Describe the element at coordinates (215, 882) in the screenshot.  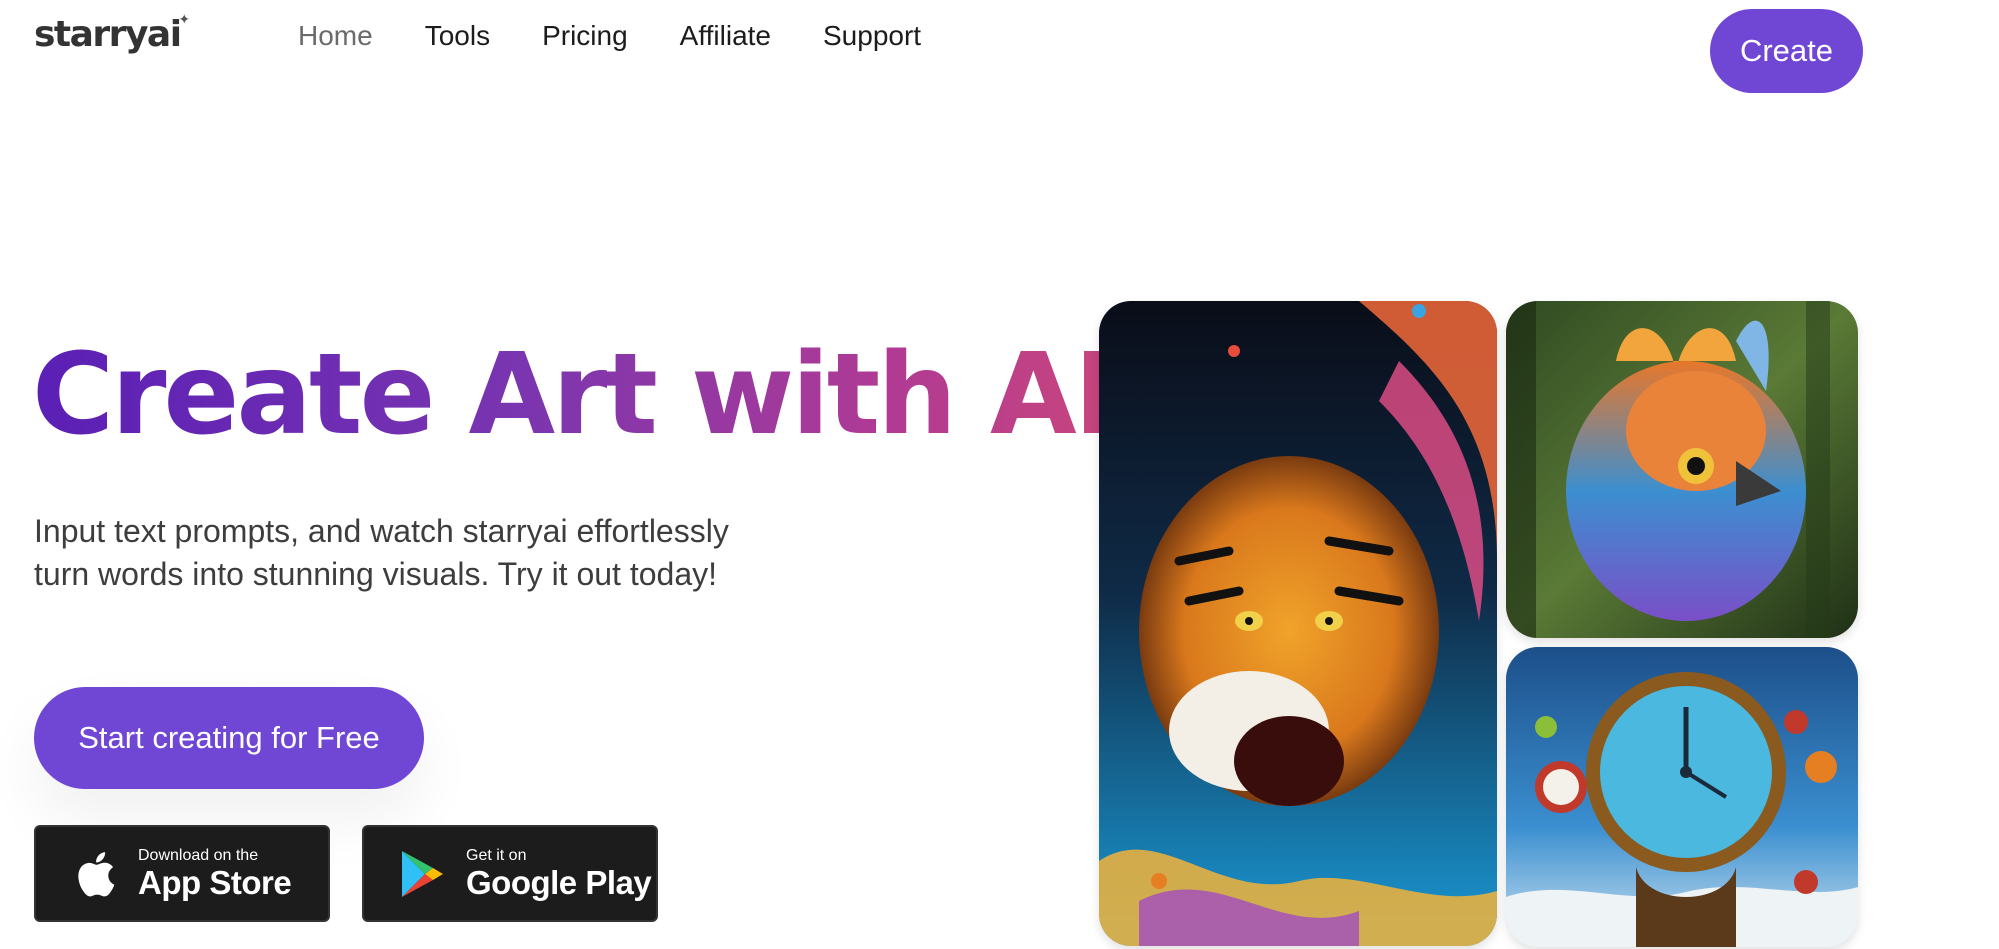
I see `app-store-big: App Store` at that location.